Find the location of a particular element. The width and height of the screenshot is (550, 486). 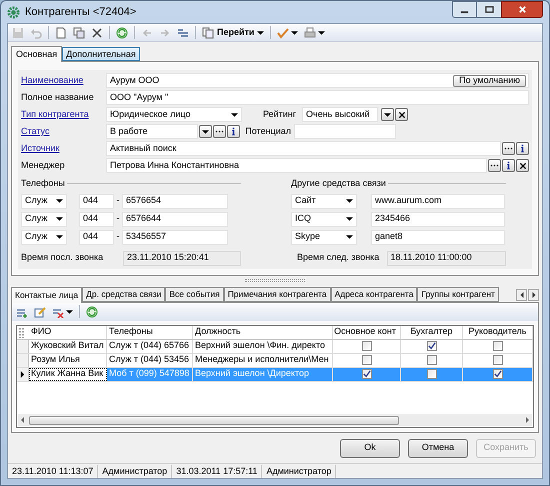

tab: Основная is located at coordinates (36, 54).